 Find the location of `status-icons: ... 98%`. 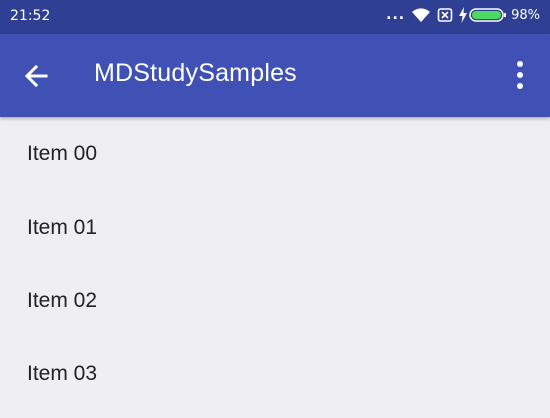

status-icons: ... 98% is located at coordinates (460, 15).